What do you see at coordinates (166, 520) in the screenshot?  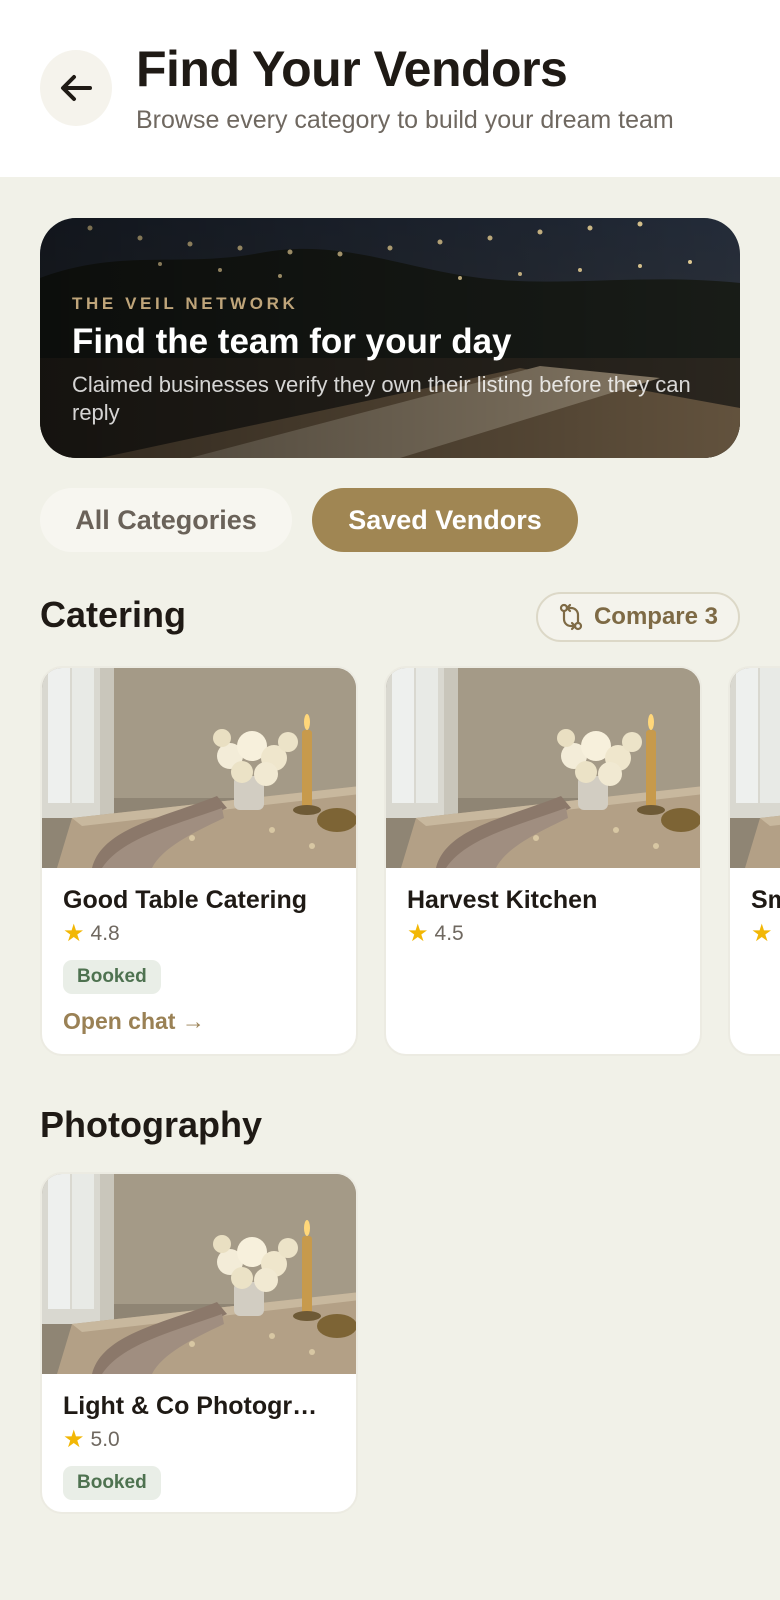 I see `filter-all-categories: All Categories` at bounding box center [166, 520].